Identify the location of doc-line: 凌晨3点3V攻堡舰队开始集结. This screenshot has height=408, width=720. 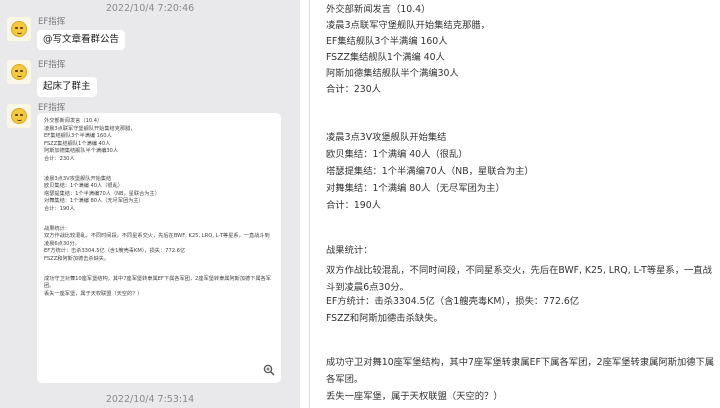
(386, 137).